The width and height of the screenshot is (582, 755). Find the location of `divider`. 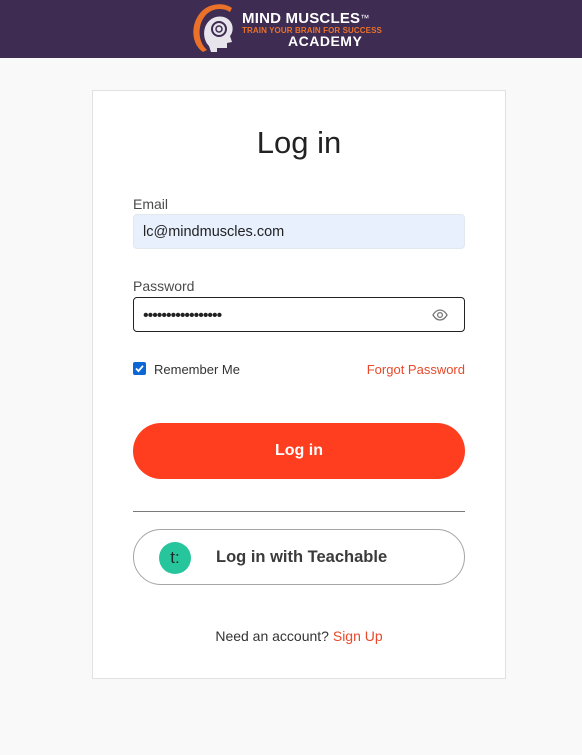

divider is located at coordinates (299, 511).